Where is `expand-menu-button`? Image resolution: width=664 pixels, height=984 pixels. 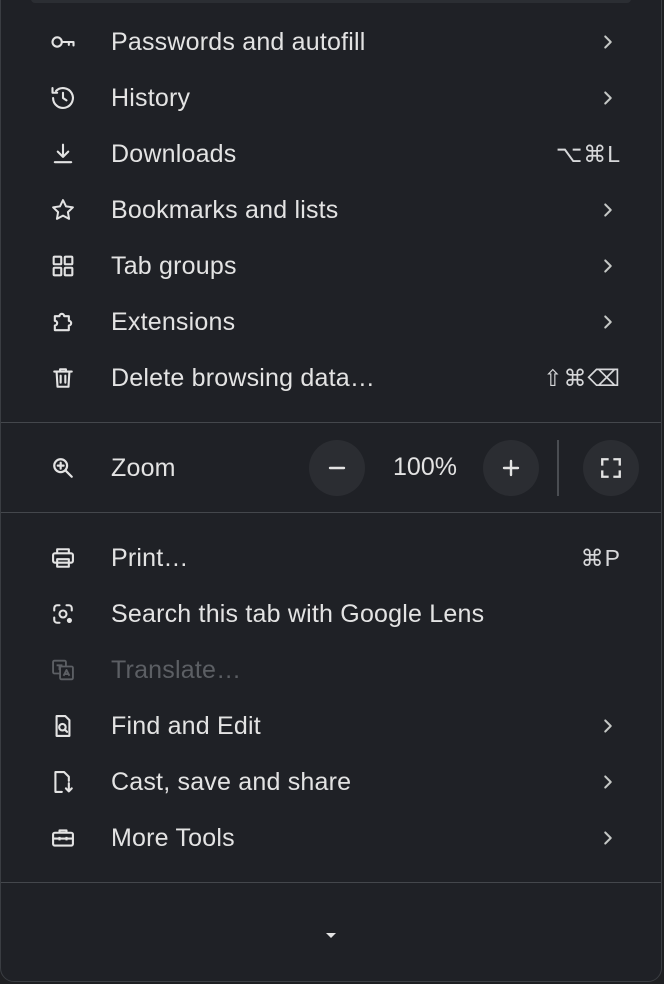
expand-menu-button is located at coordinates (331, 935).